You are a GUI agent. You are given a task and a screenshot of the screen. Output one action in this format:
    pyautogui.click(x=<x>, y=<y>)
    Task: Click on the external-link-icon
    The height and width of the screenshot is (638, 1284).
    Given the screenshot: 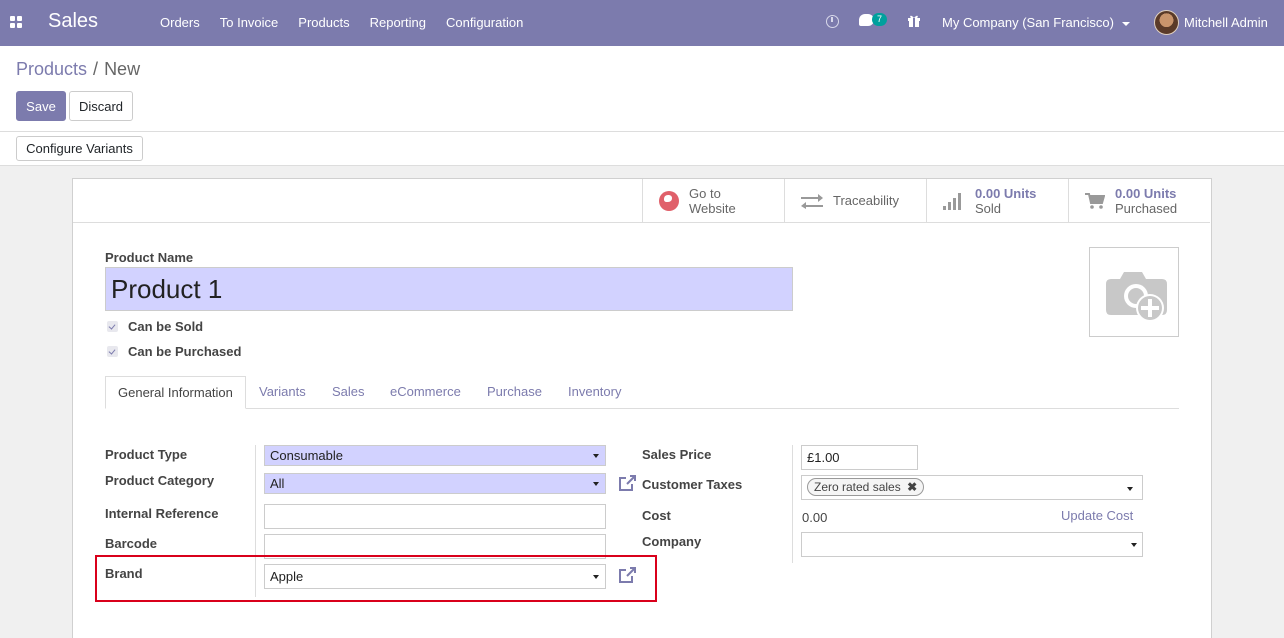 What is the action you would take?
    pyautogui.click(x=627, y=483)
    